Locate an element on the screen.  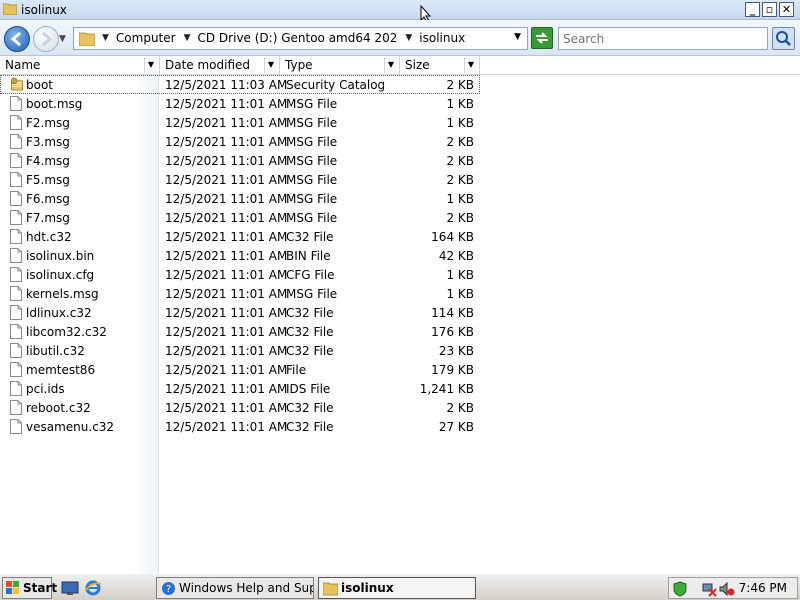
file-name: reboot.c32 is located at coordinates (58, 408).